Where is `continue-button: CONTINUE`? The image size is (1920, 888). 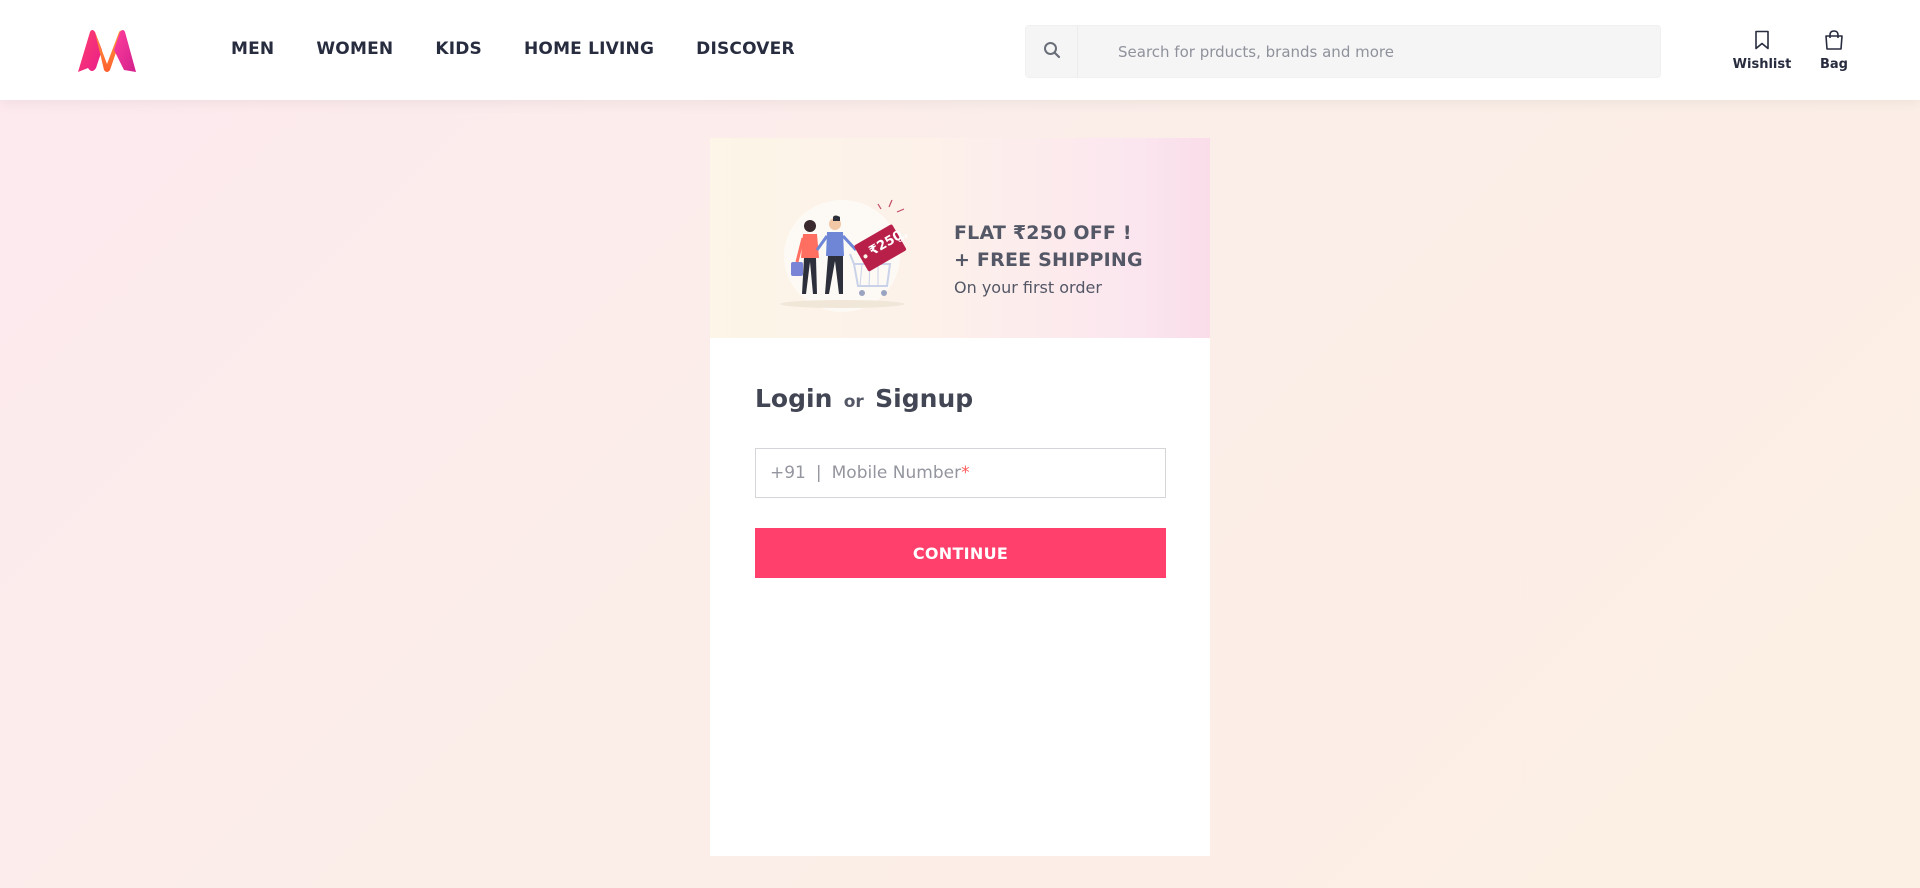
continue-button: CONTINUE is located at coordinates (960, 553).